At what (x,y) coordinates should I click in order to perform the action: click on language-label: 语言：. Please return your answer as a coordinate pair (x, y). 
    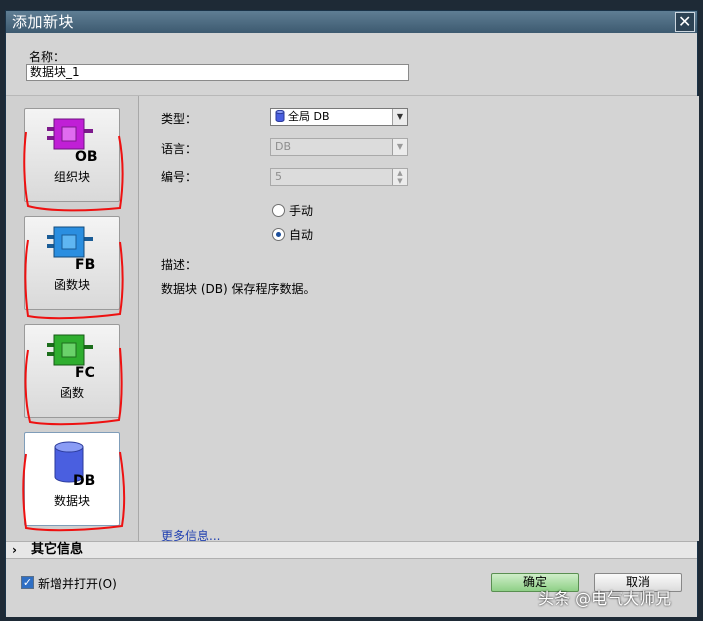
    Looking at the image, I should click on (179, 149).